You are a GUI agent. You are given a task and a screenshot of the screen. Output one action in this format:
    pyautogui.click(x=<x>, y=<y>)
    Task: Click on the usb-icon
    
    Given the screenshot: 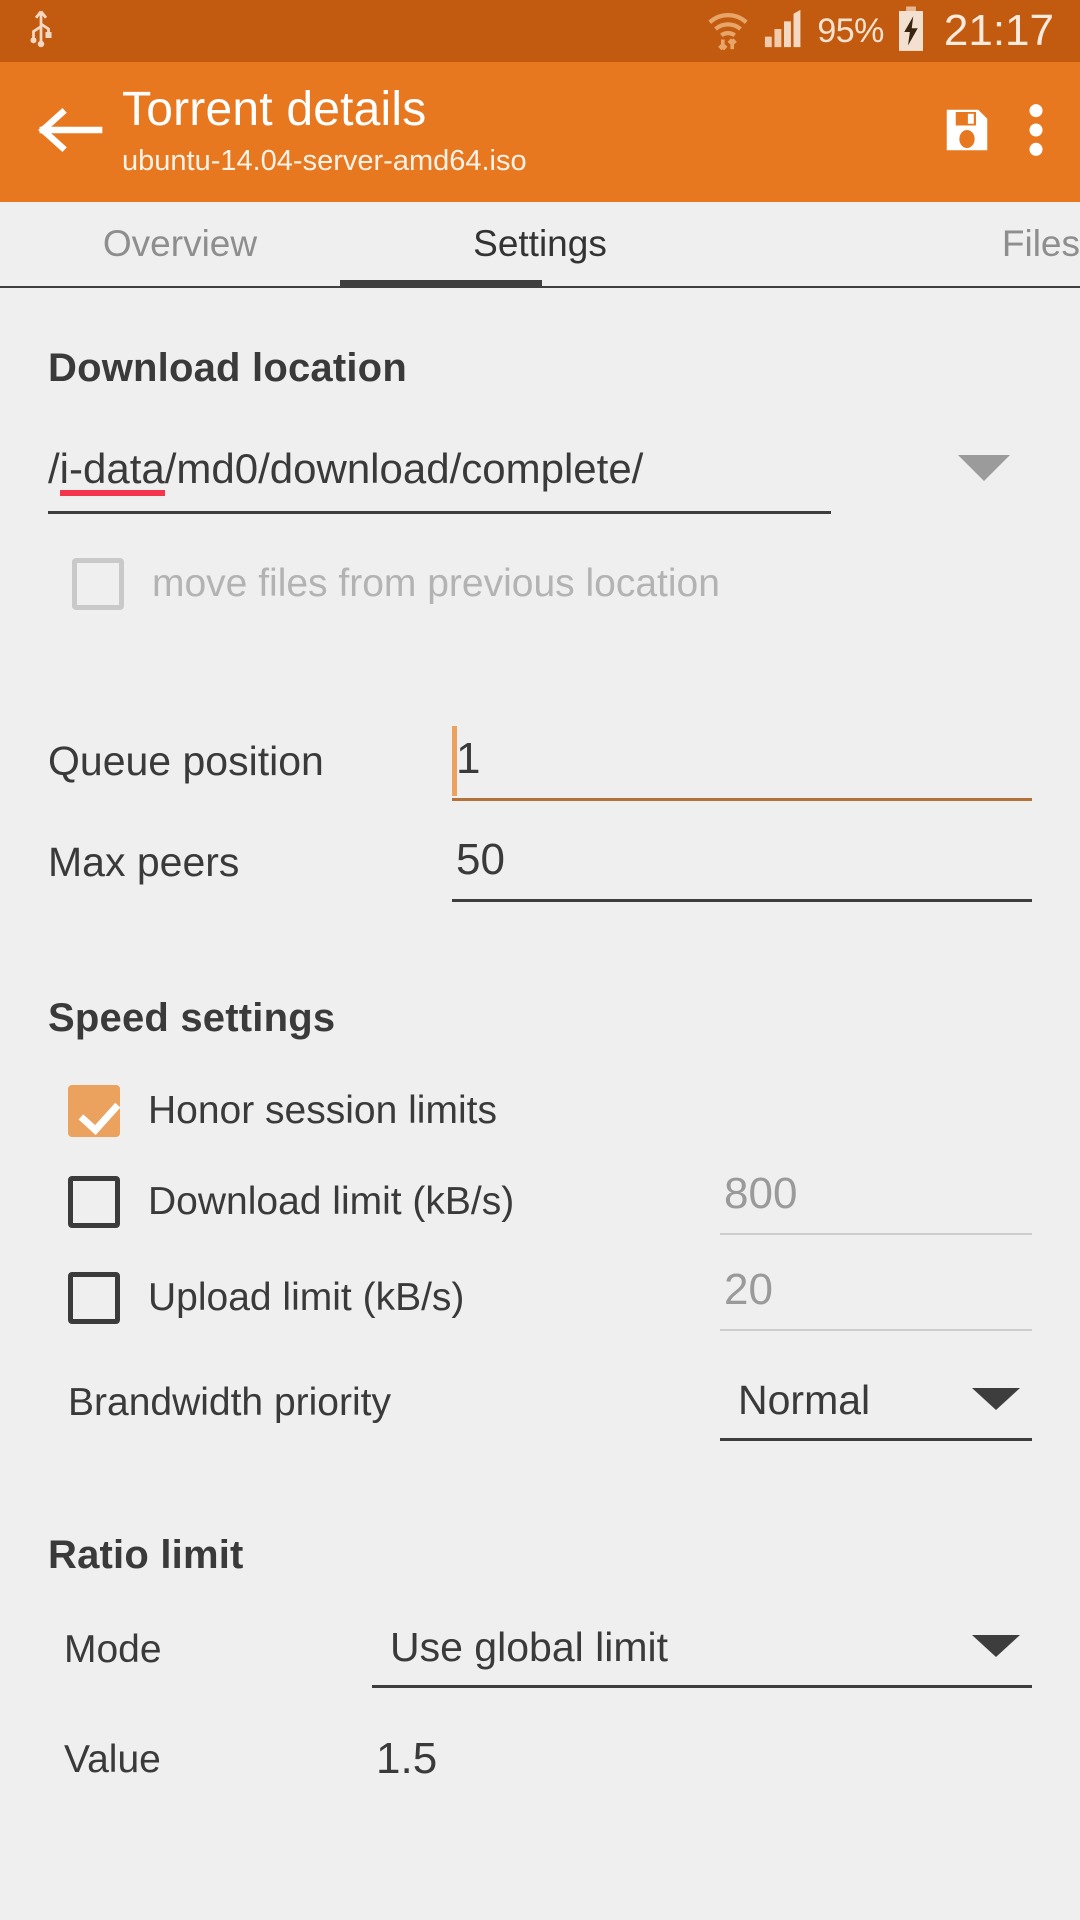 What is the action you would take?
    pyautogui.click(x=41, y=31)
    